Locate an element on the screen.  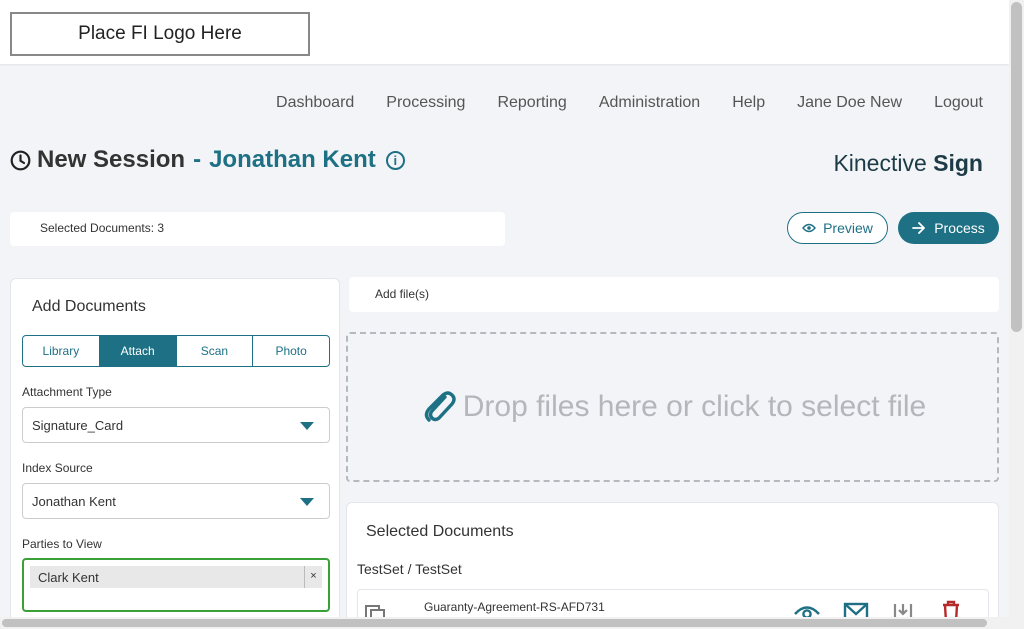
parties-multiselect: Clark Kent × is located at coordinates (176, 585).